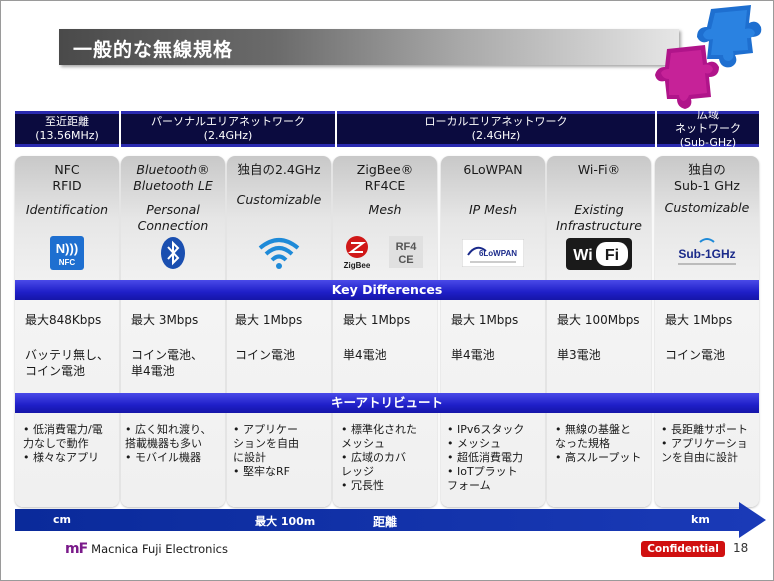 This screenshot has height=581, width=774. Describe the element at coordinates (579, 355) in the screenshot. I see `power-wifi: 単3電池` at that location.